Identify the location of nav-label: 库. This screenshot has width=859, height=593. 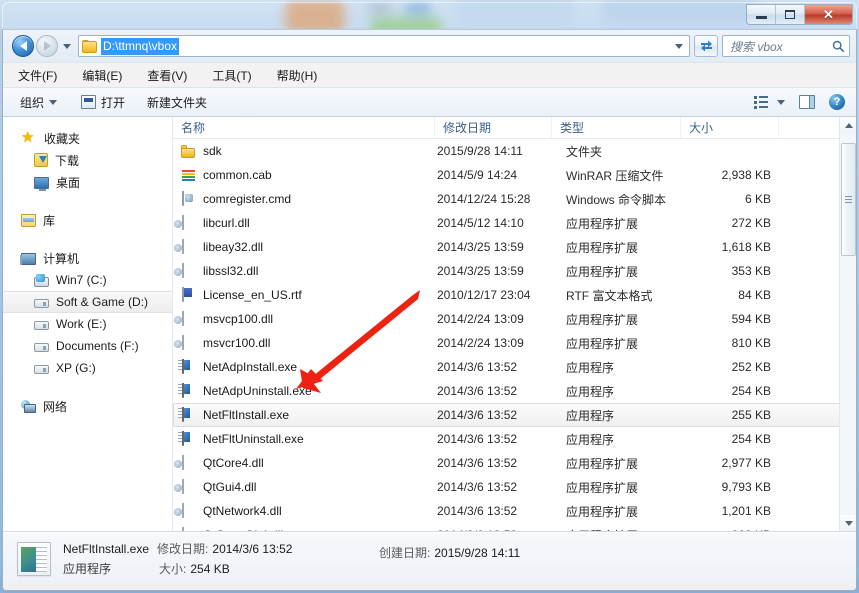
(49, 220).